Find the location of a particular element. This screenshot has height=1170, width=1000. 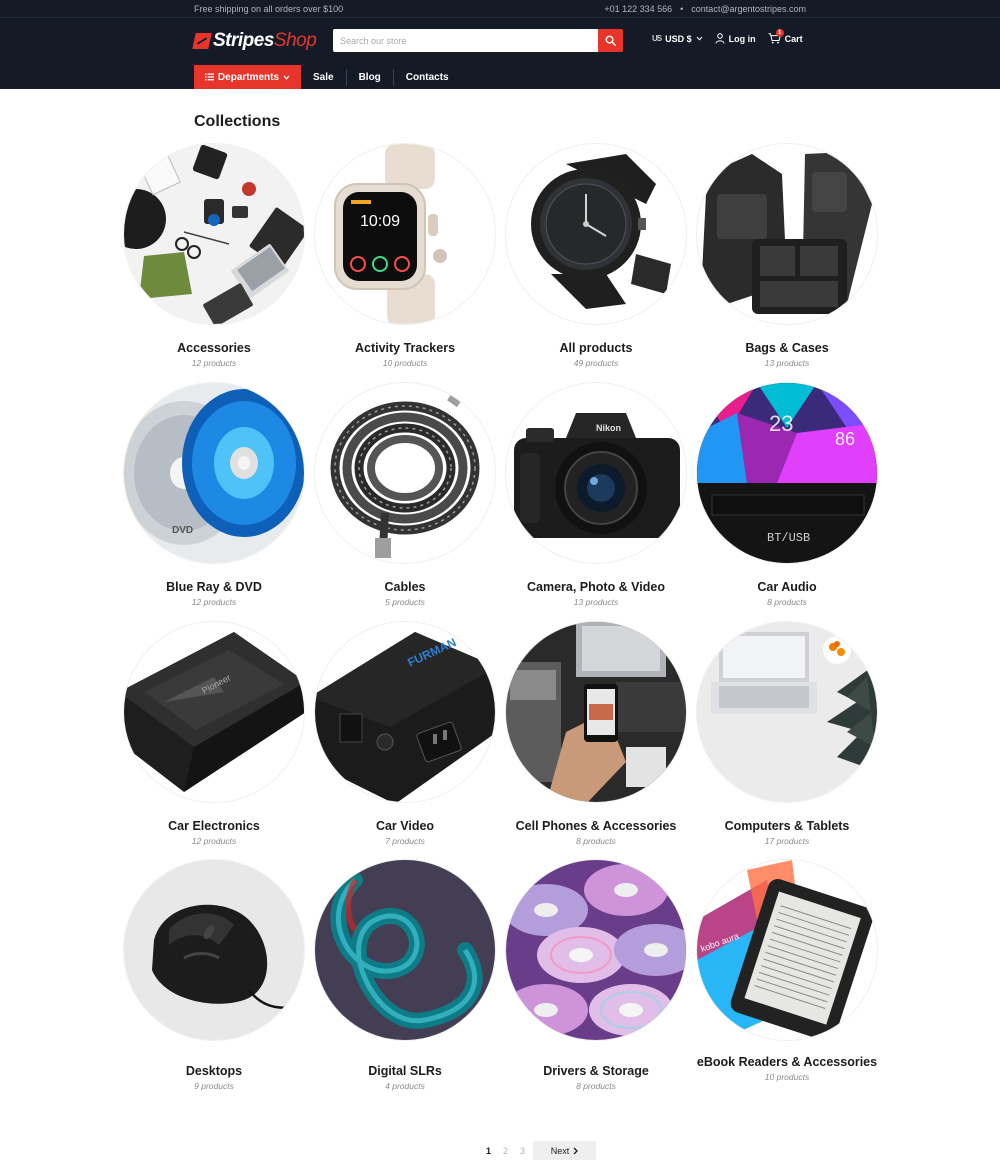

store-logo: StripesShop is located at coordinates (254, 41).